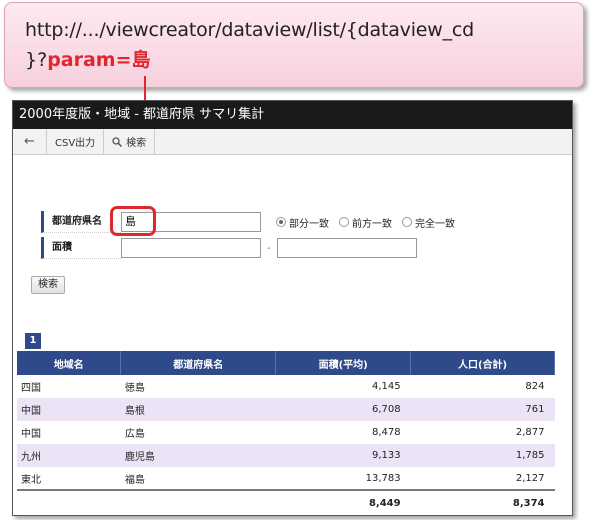 This screenshot has width=590, height=520. Describe the element at coordinates (69, 455) in the screenshot. I see `cell-region: 九州` at that location.